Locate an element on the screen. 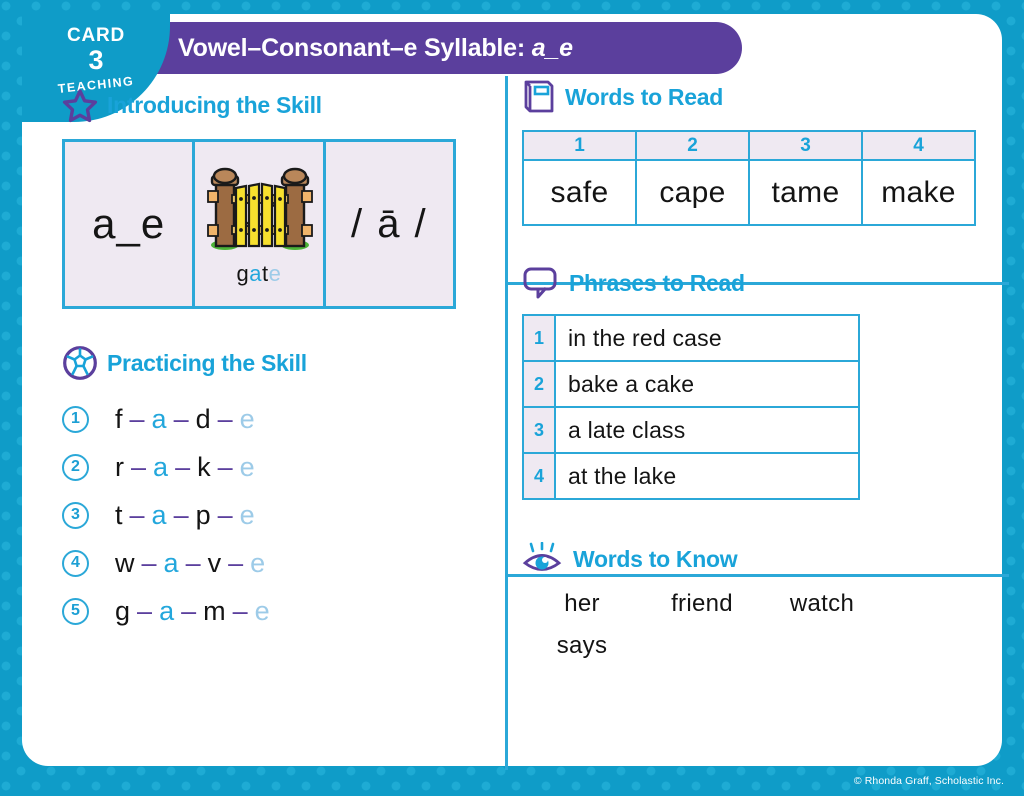 This screenshot has width=1024, height=796. practice-letter: g is located at coordinates (123, 610).